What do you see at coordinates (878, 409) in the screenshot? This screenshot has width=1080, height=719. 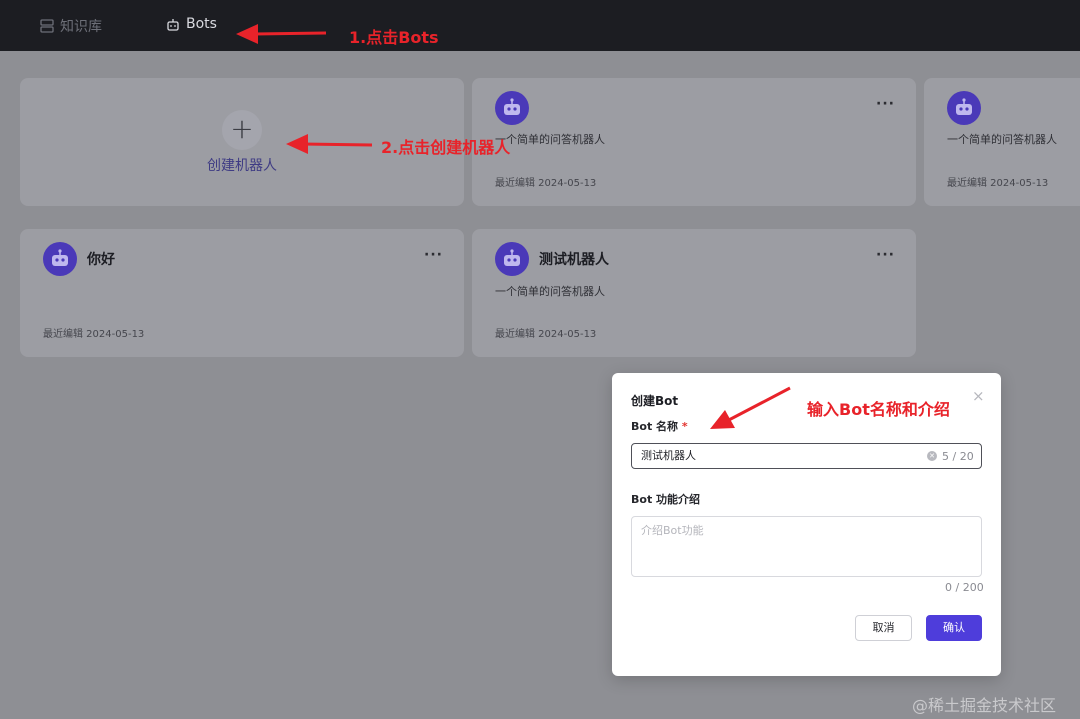 I see `annotation-step3: 输入Bot名称和介绍` at bounding box center [878, 409].